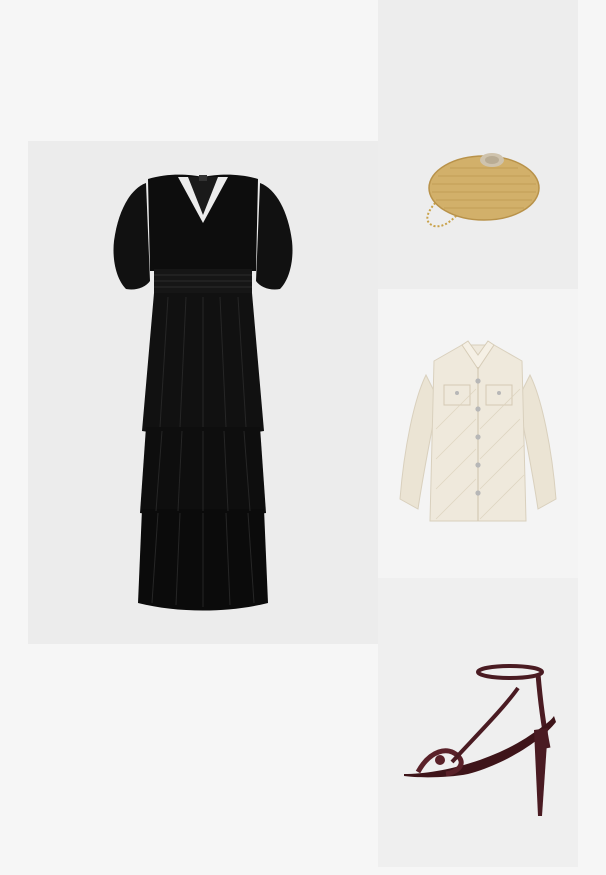  Describe the element at coordinates (478, 144) in the screenshot. I see `clutch-product-tile` at that location.